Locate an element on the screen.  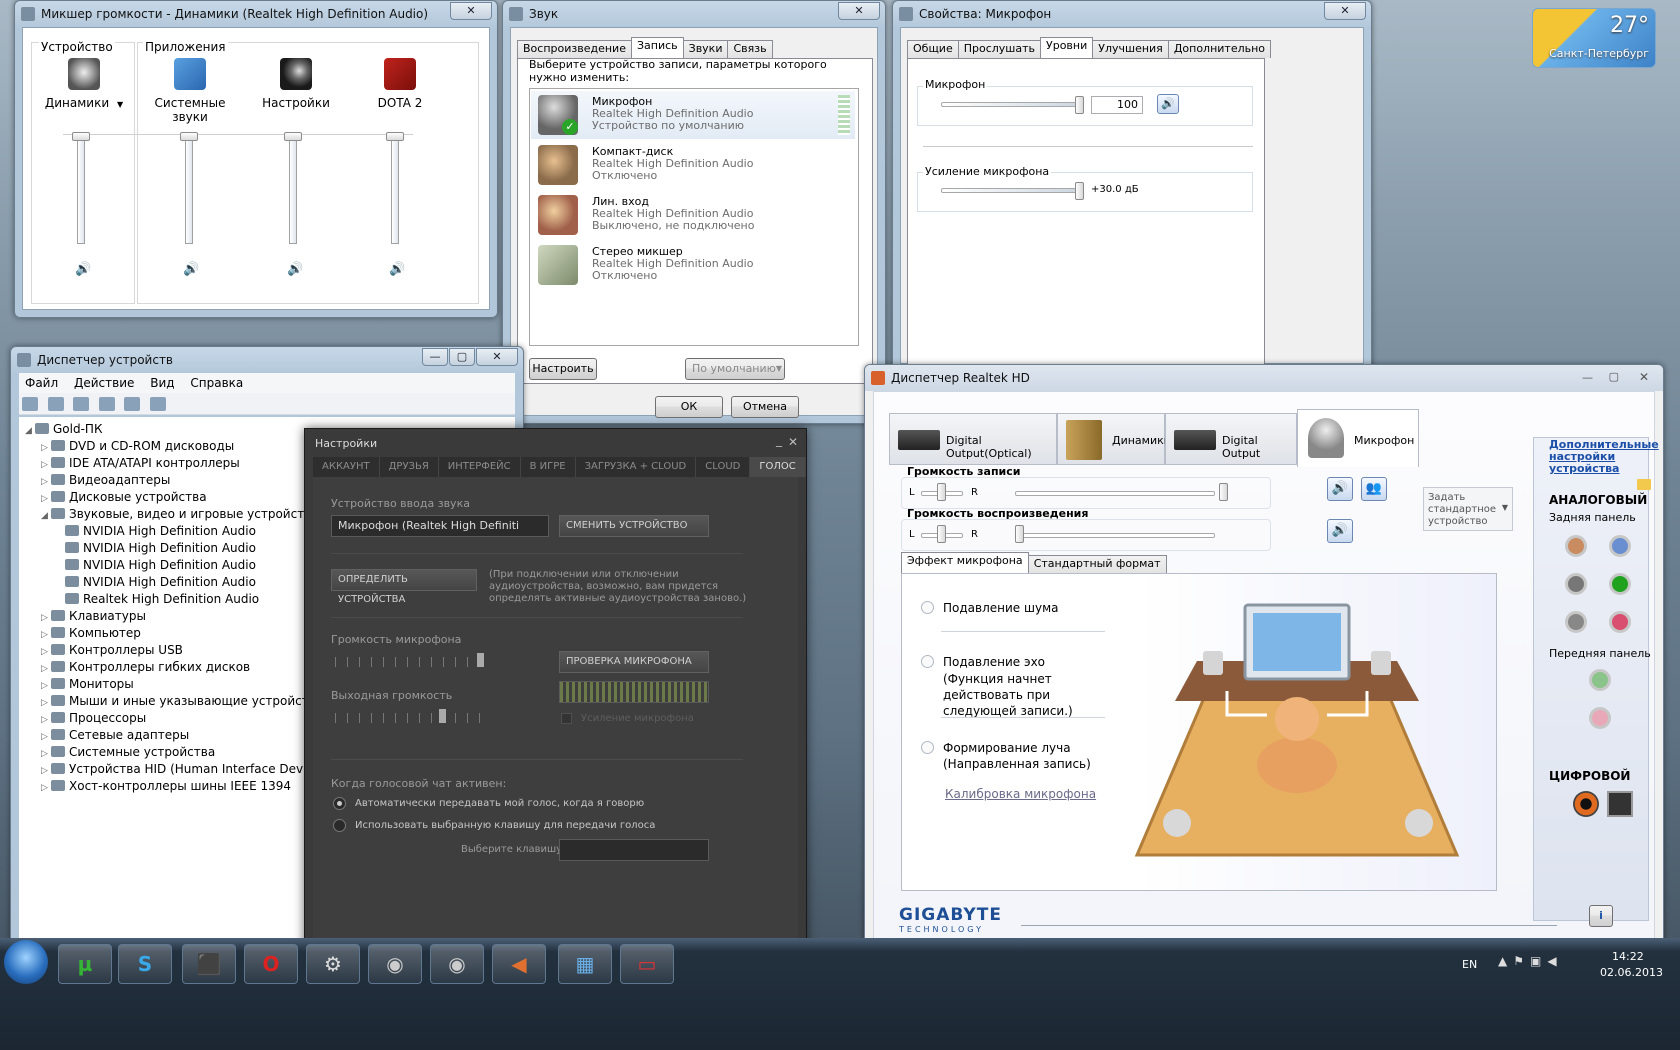
tab-in-game: В ИГРЕ is located at coordinates (548, 467).